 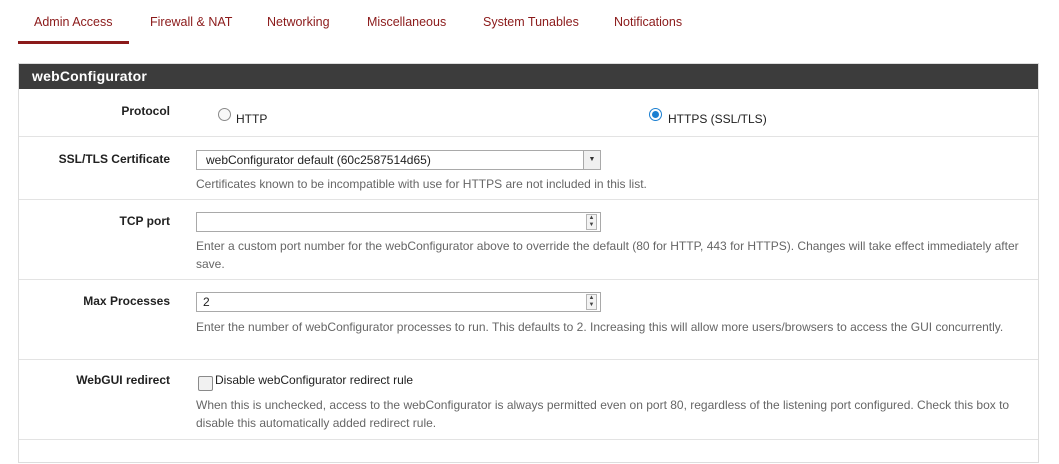 What do you see at coordinates (717, 119) in the screenshot?
I see `https-radio-label: HTTPS (SSL/TLS)` at bounding box center [717, 119].